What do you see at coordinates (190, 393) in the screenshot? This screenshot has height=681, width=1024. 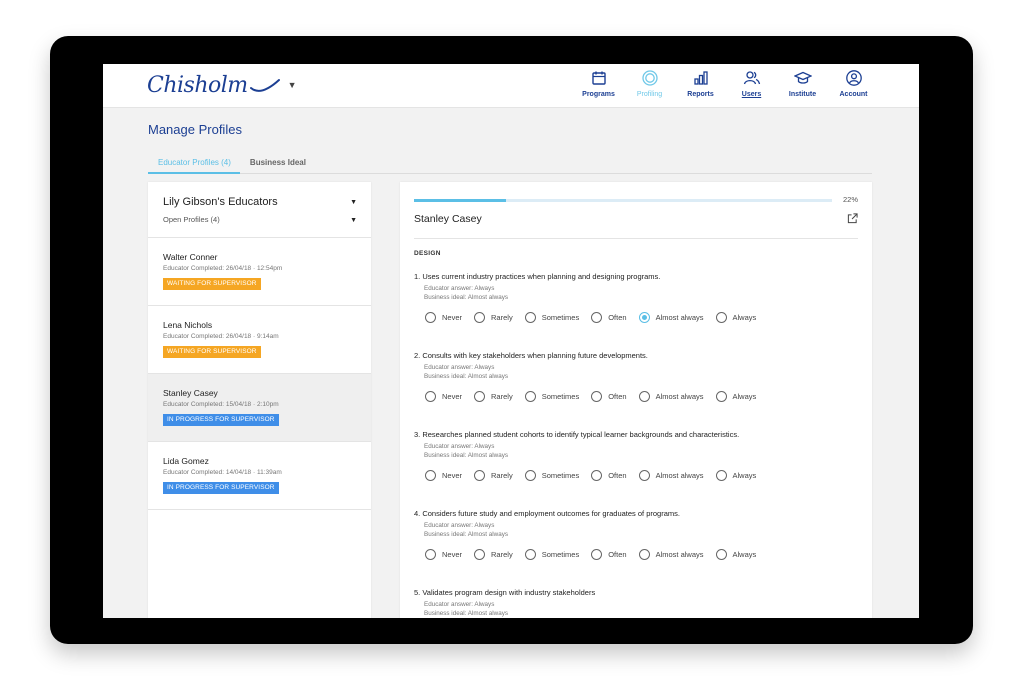 I see `educator-name: Stanley Casey` at bounding box center [190, 393].